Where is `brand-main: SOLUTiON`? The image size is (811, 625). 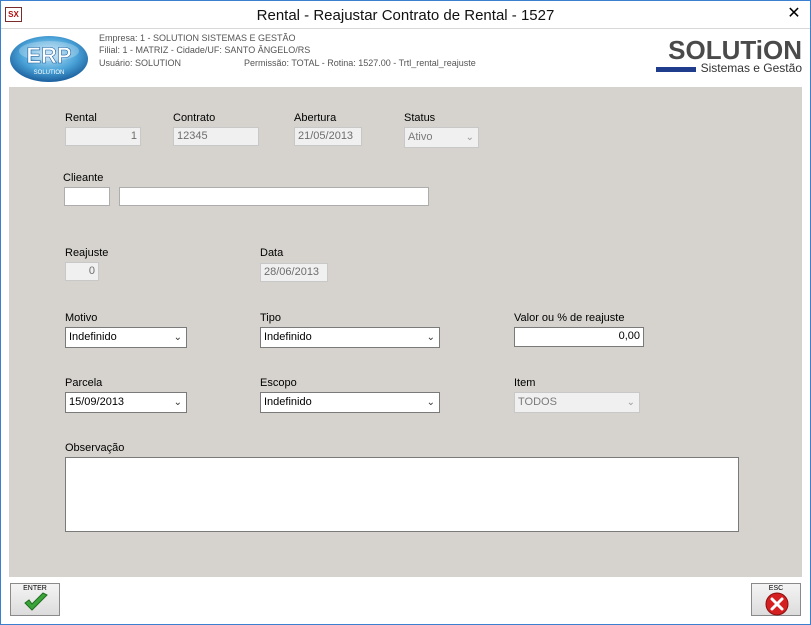 brand-main: SOLUTiON is located at coordinates (735, 50).